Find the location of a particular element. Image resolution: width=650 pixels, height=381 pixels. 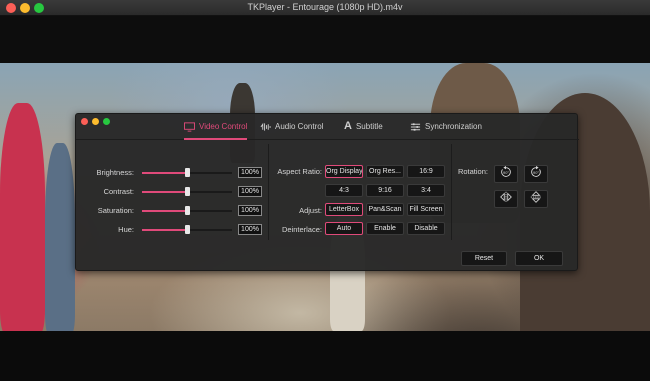

rotate-right-icon: 90° is located at coordinates (536, 174).